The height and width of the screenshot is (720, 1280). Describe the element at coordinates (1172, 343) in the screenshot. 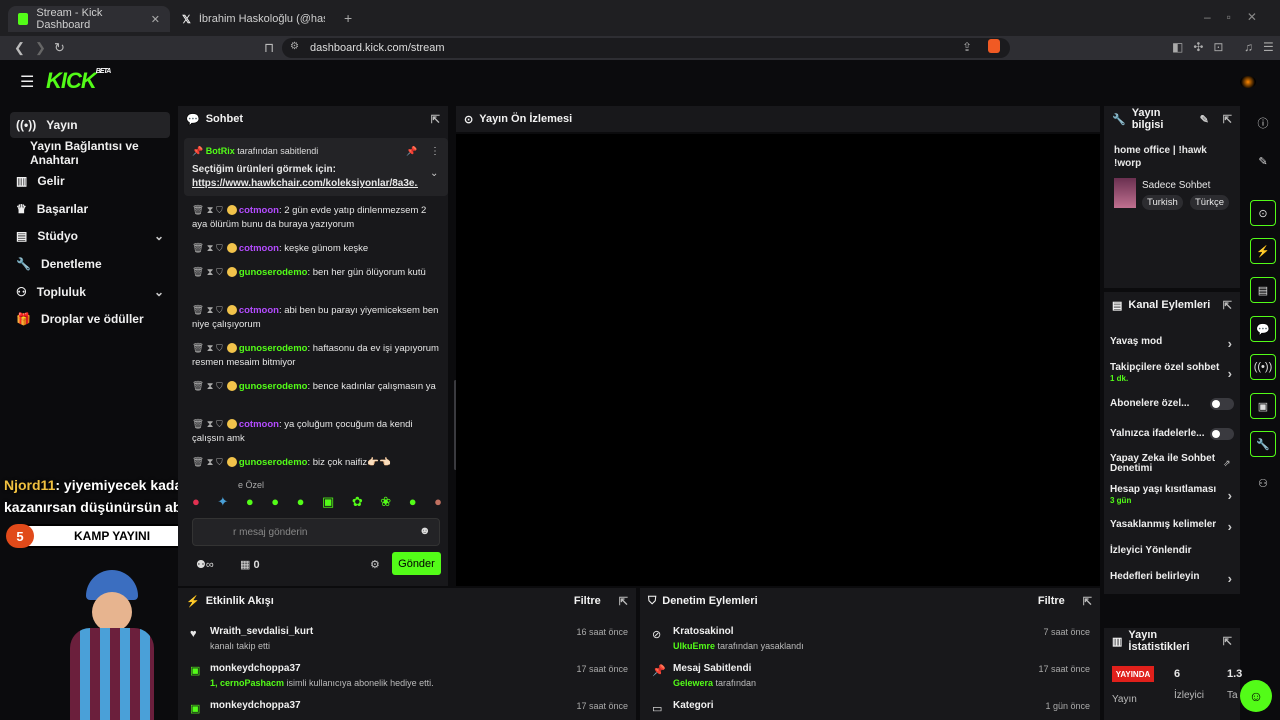

I see `action-slow-mode: Yavaş mod ›` at that location.